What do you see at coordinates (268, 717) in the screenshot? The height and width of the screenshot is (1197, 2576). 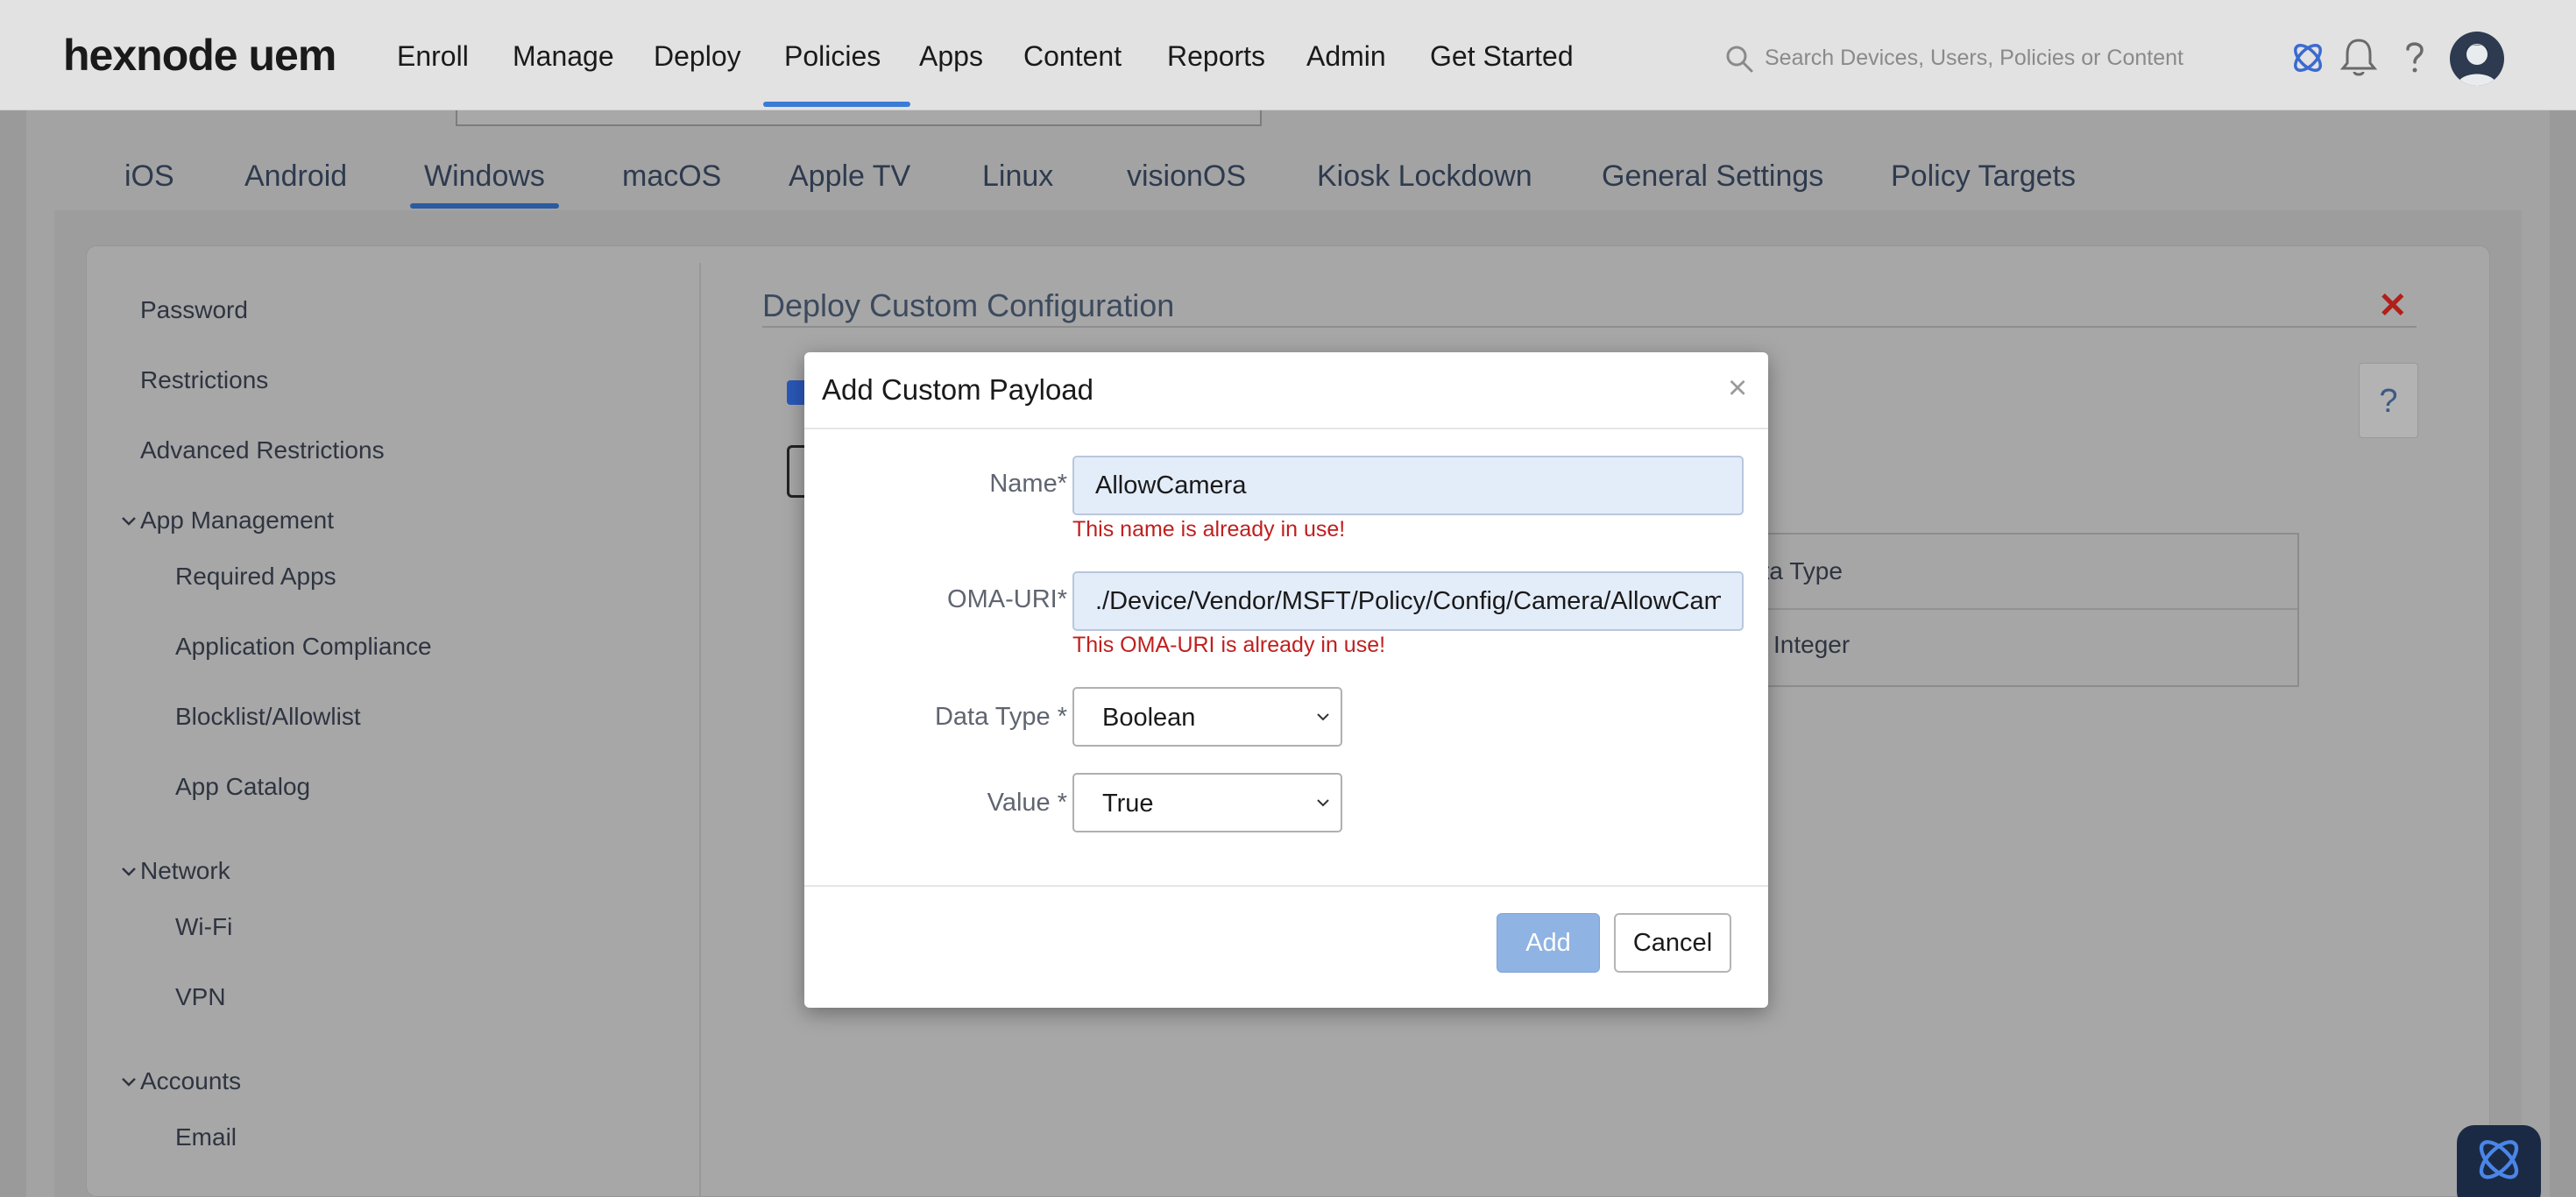 I see `sidebar-item-blocklist-allowlist: Blocklist/Allowlist` at bounding box center [268, 717].